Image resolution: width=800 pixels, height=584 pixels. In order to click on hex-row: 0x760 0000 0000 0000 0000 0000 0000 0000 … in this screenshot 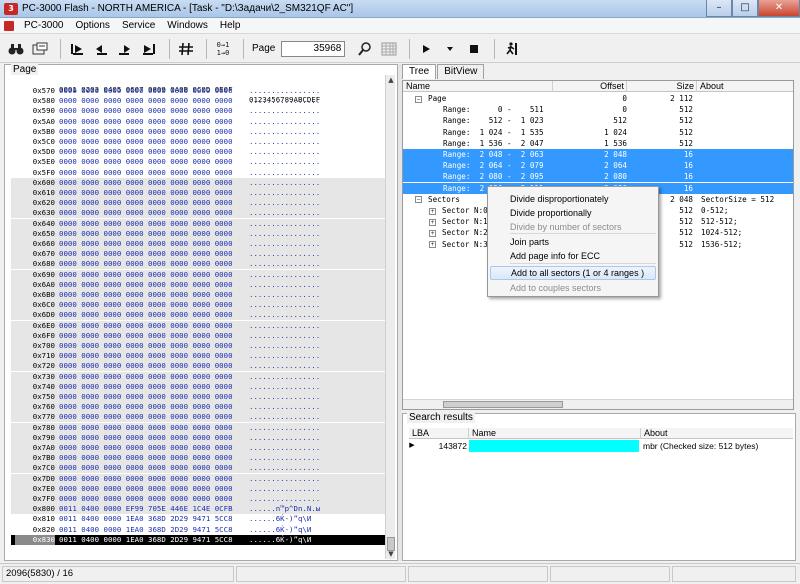, I will do `click(199, 407)`.